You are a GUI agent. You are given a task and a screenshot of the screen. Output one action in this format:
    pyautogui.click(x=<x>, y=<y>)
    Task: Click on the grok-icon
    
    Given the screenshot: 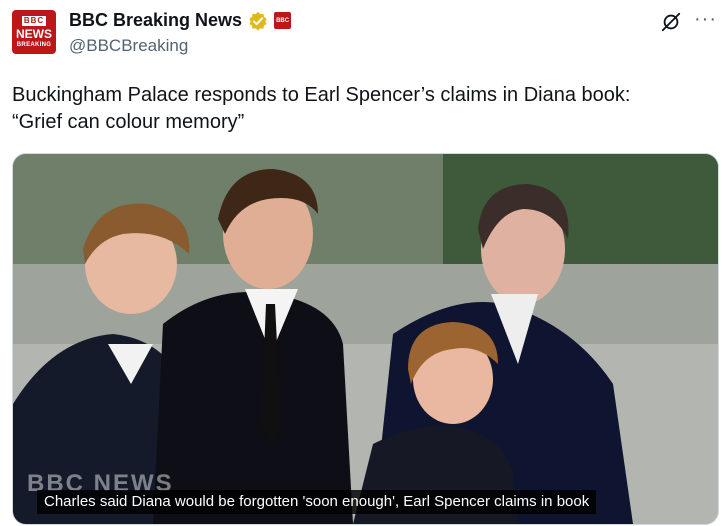 What is the action you would take?
    pyautogui.click(x=671, y=22)
    